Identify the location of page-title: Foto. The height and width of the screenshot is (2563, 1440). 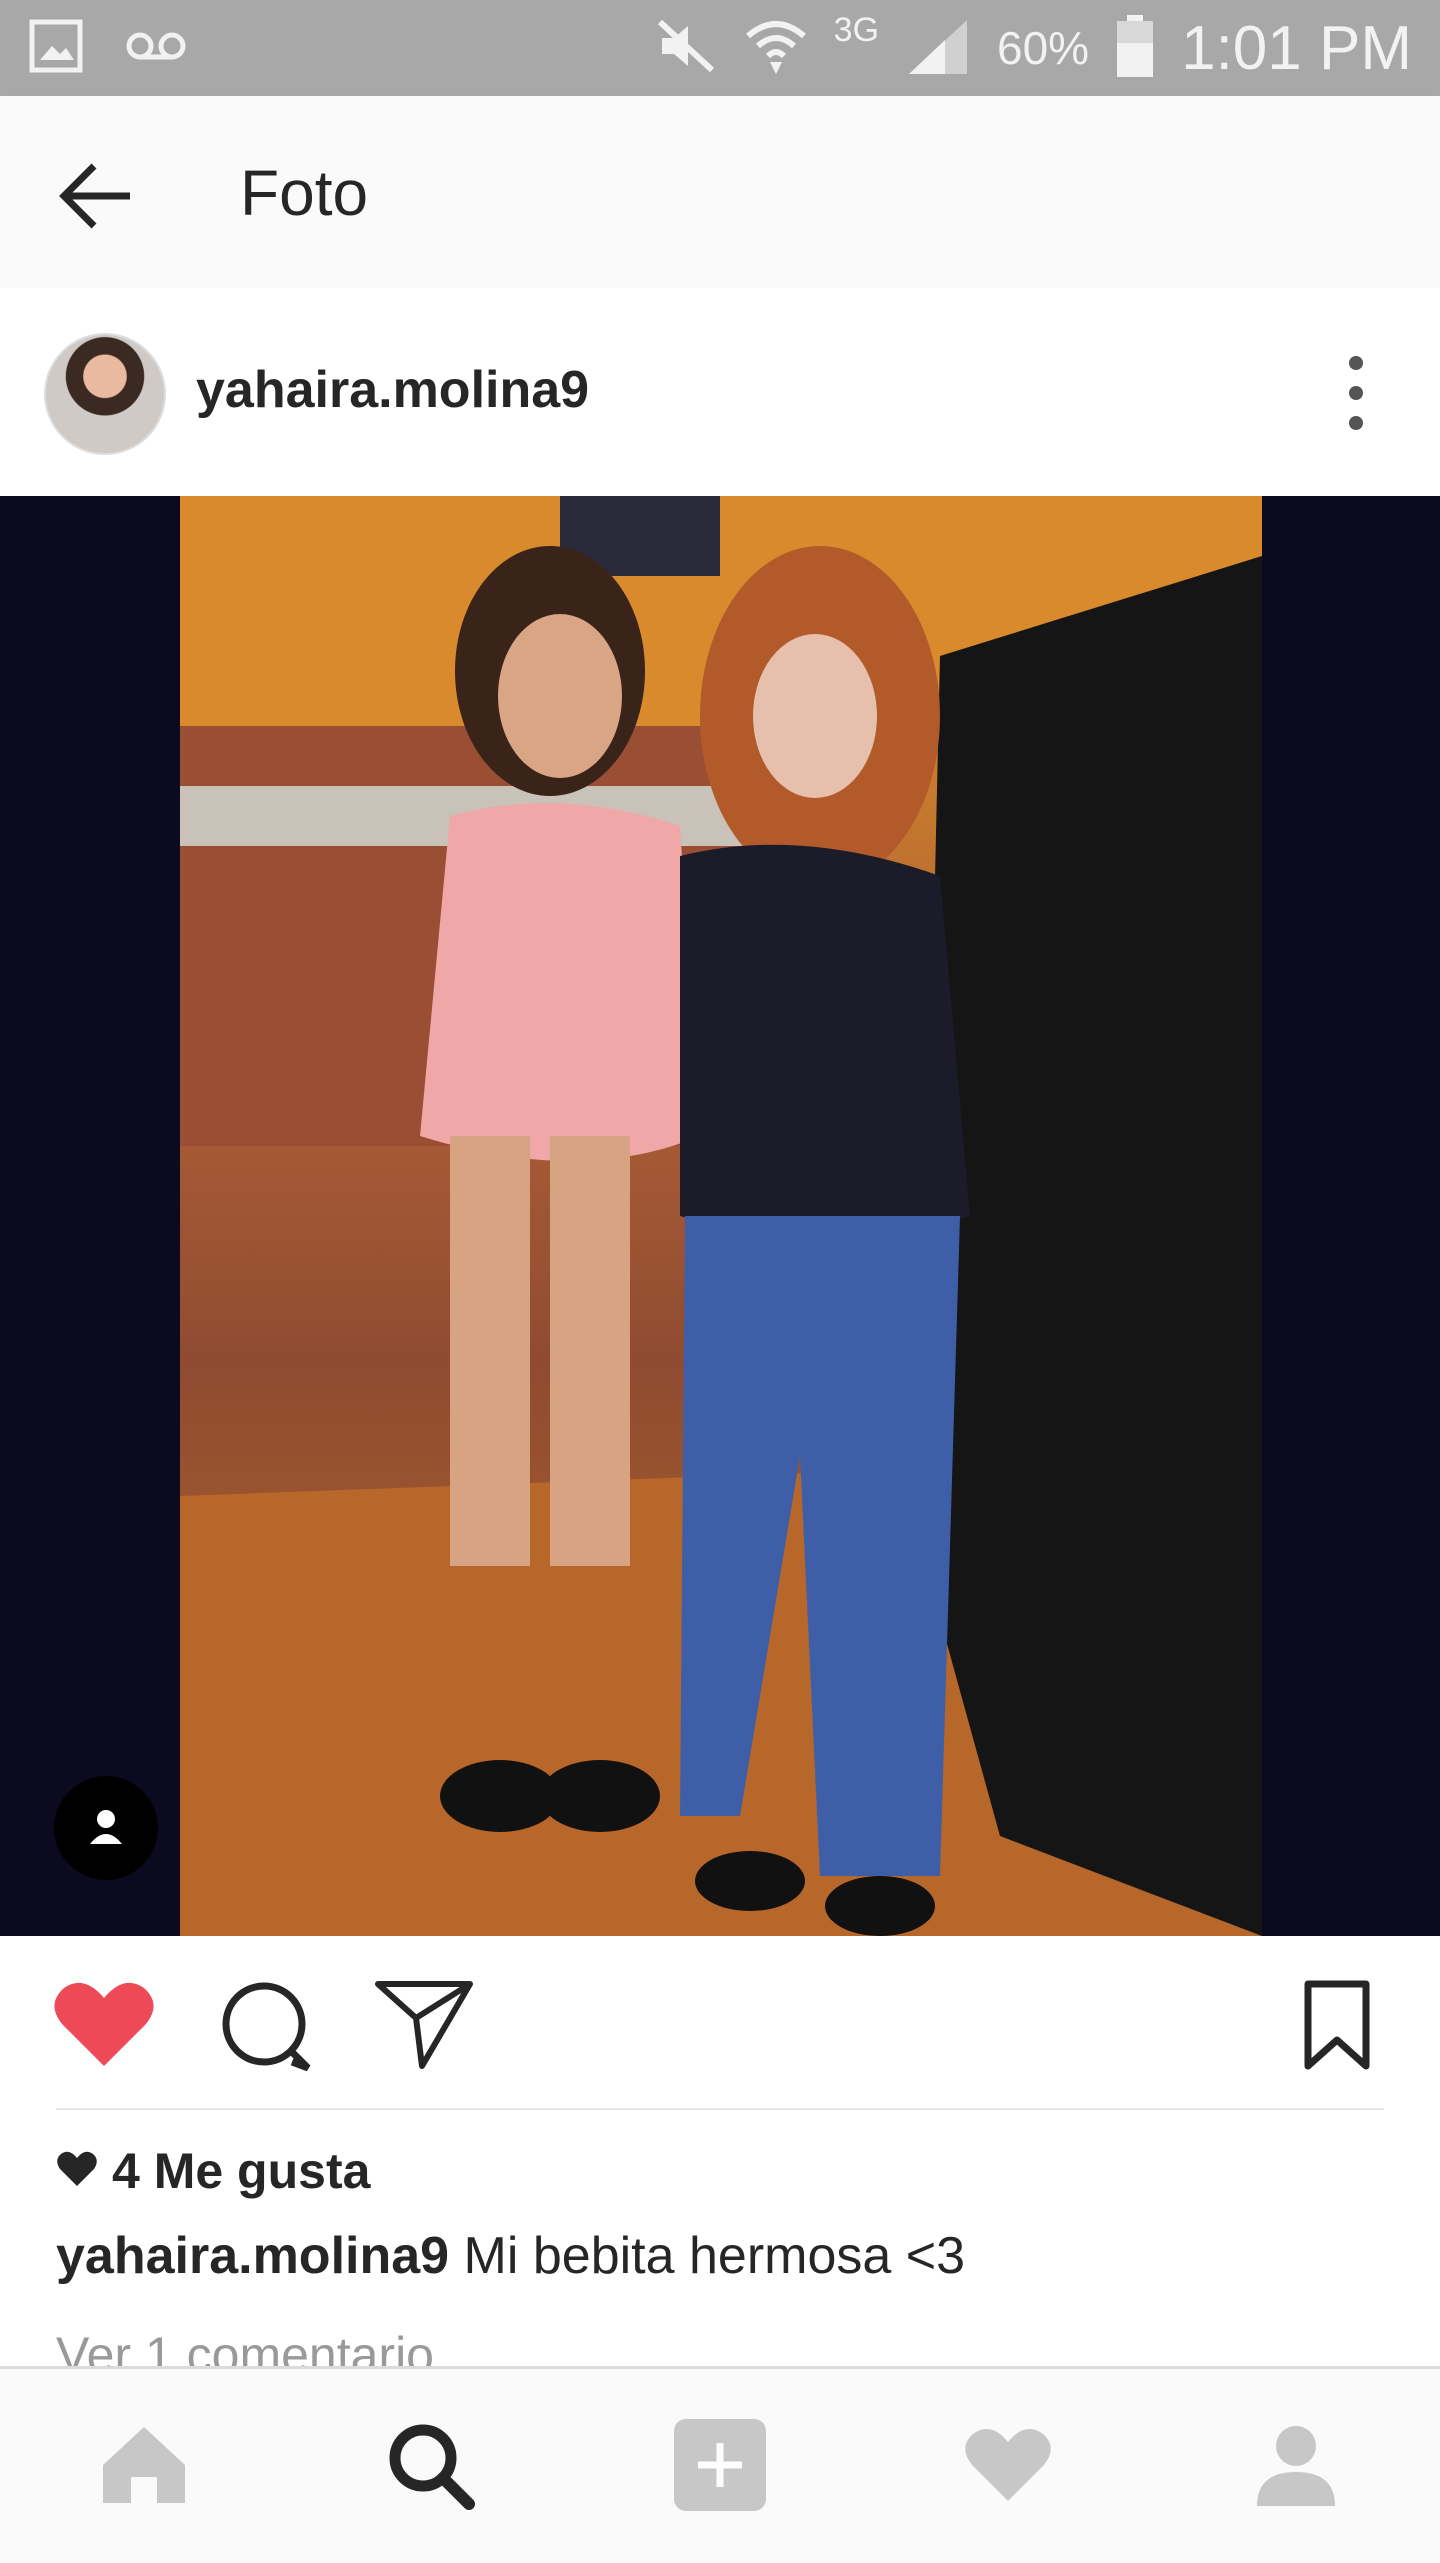
(304, 193).